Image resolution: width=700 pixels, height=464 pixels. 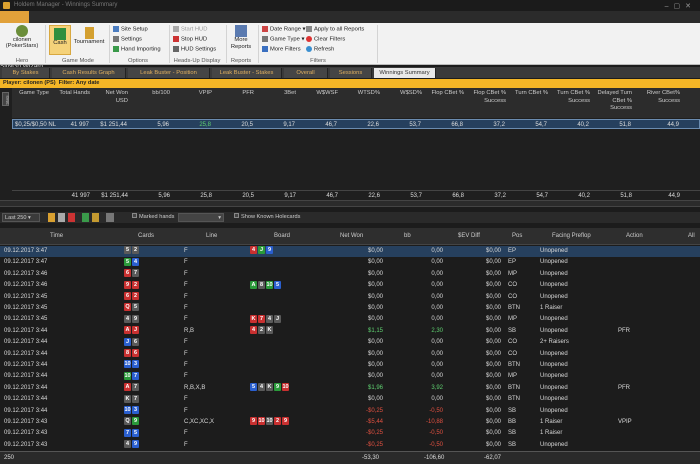 I want to click on calendar-icon, so click(x=265, y=29).